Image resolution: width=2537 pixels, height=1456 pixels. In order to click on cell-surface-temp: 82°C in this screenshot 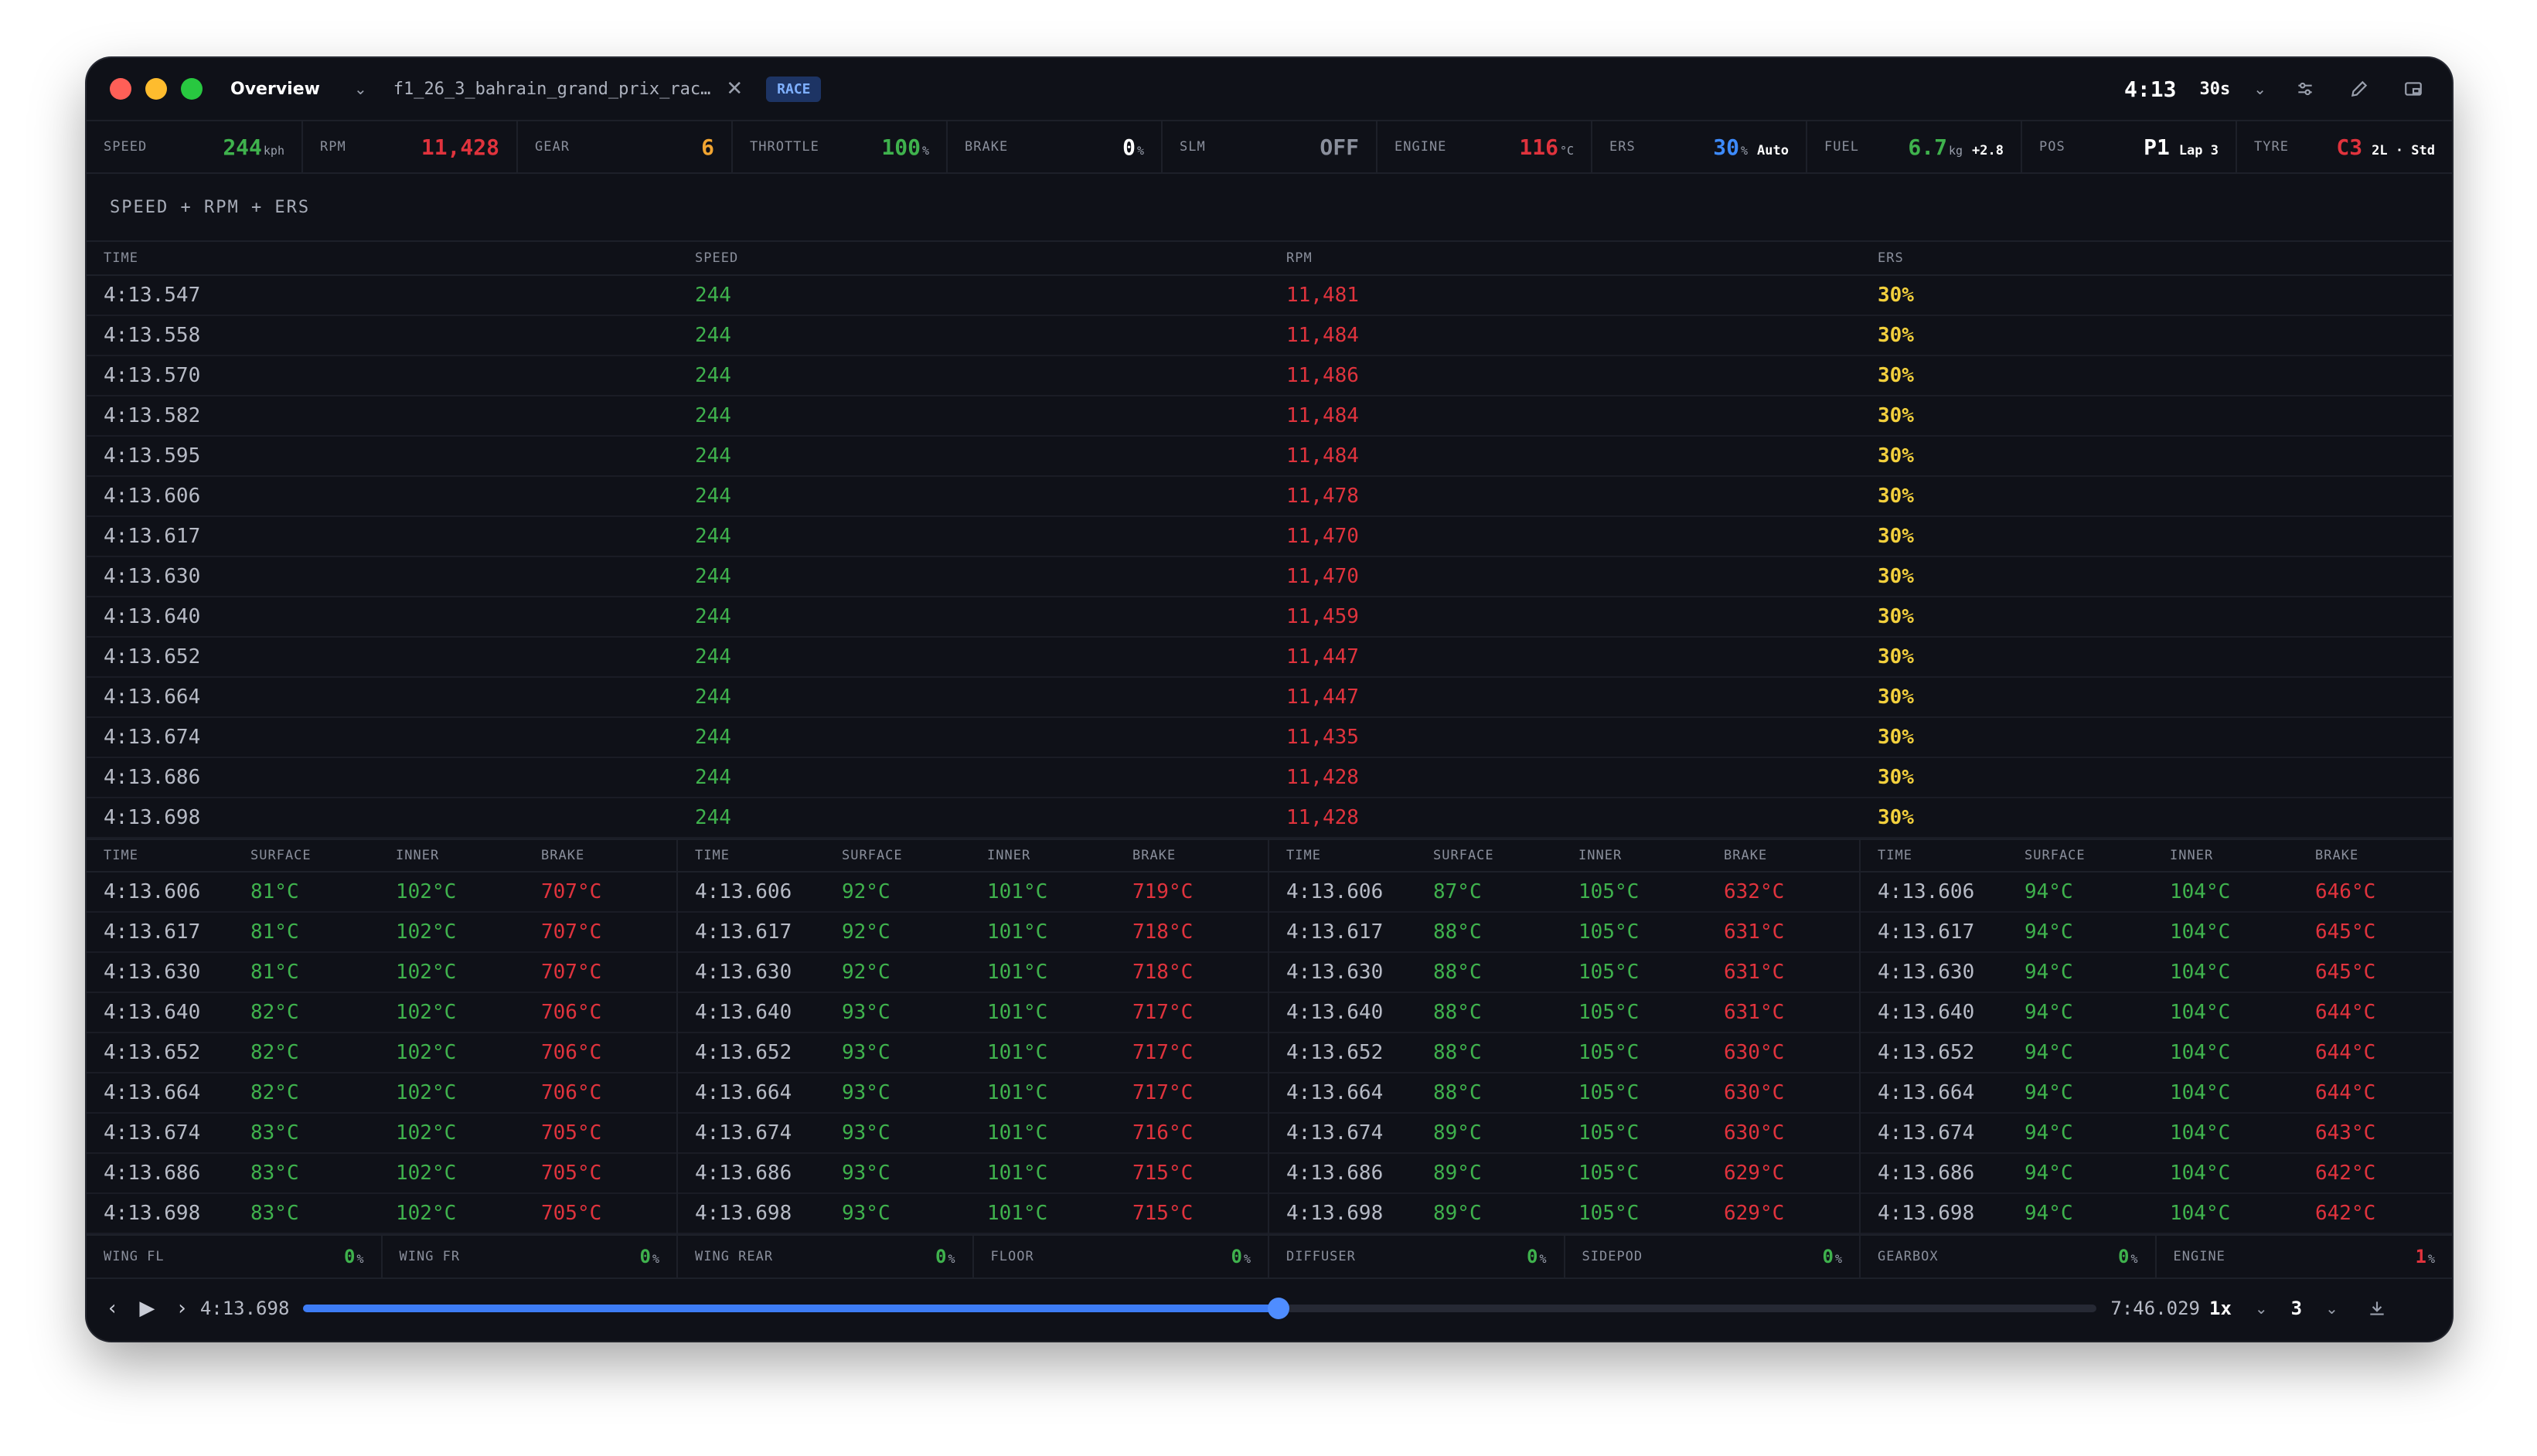, I will do `click(275, 1093)`.